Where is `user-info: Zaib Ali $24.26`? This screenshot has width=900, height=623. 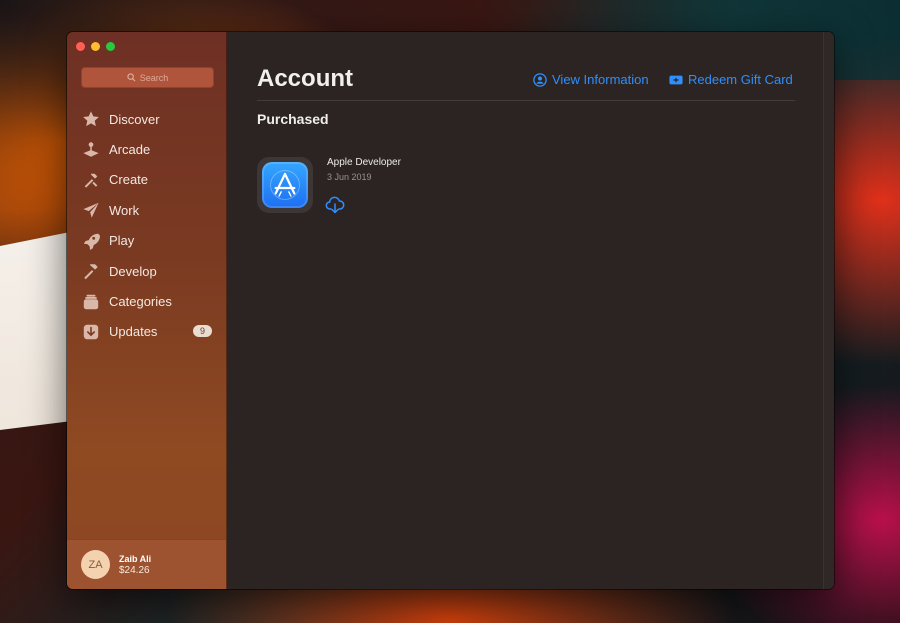
user-info: Zaib Ali $24.26 is located at coordinates (135, 565).